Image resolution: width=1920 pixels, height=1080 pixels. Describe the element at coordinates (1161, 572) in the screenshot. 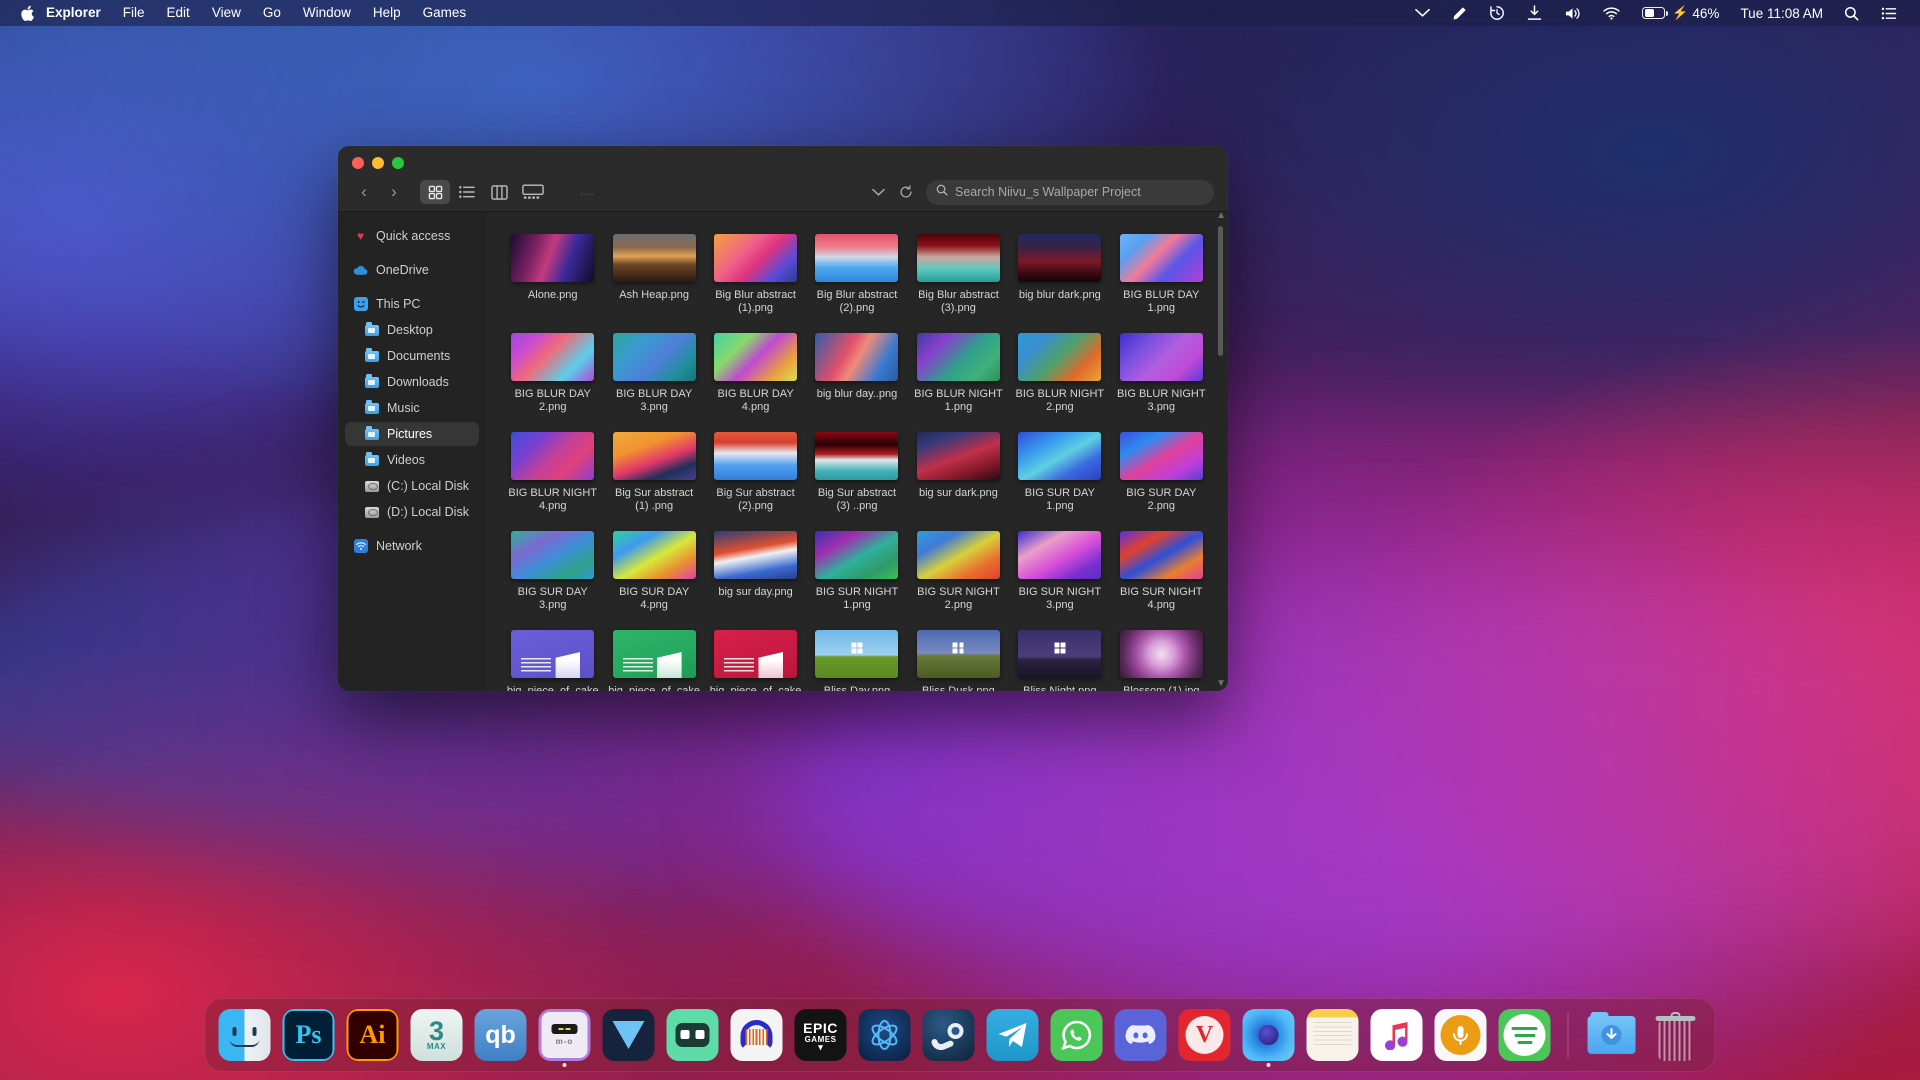

I see `file-item: BIG SUR NIGHT 4.png` at that location.